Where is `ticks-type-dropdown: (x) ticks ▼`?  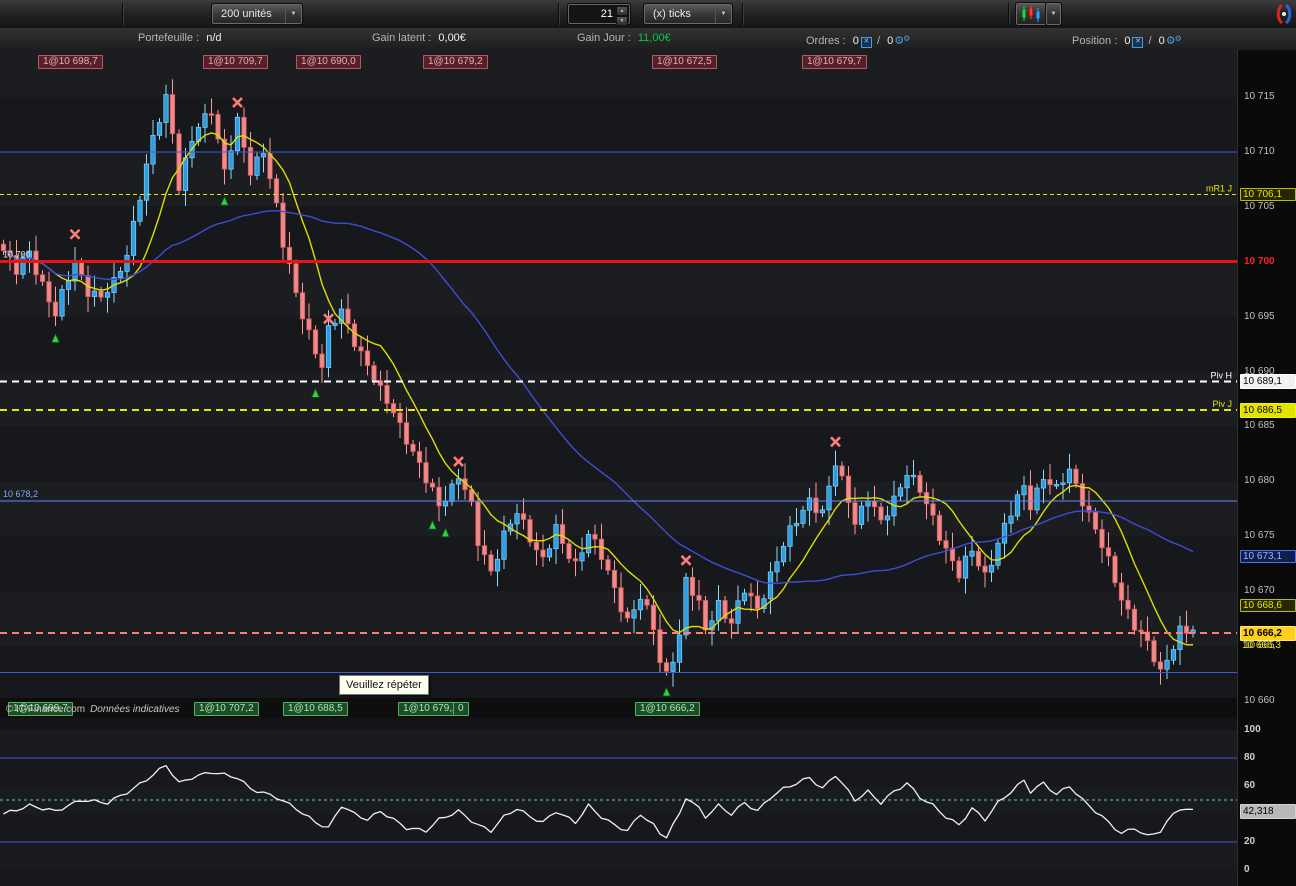 ticks-type-dropdown: (x) ticks ▼ is located at coordinates (688, 14).